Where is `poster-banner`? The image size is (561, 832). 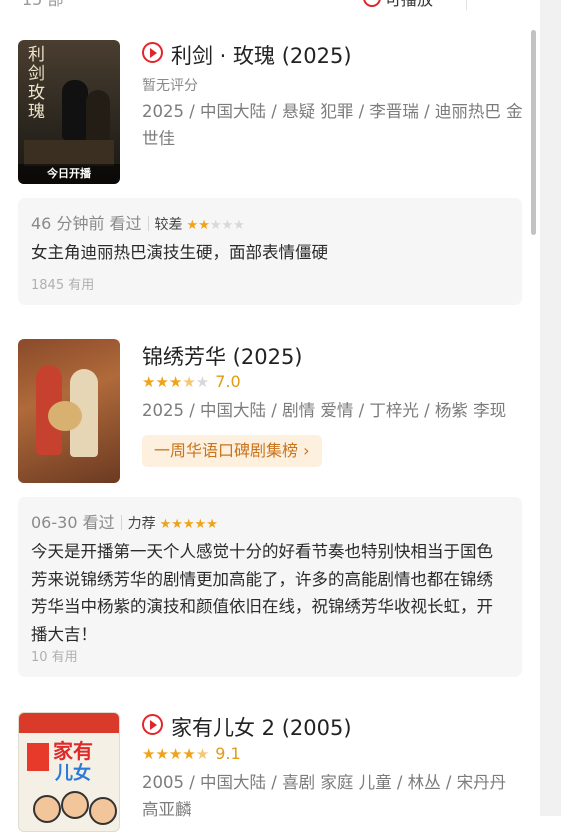 poster-banner is located at coordinates (69, 723).